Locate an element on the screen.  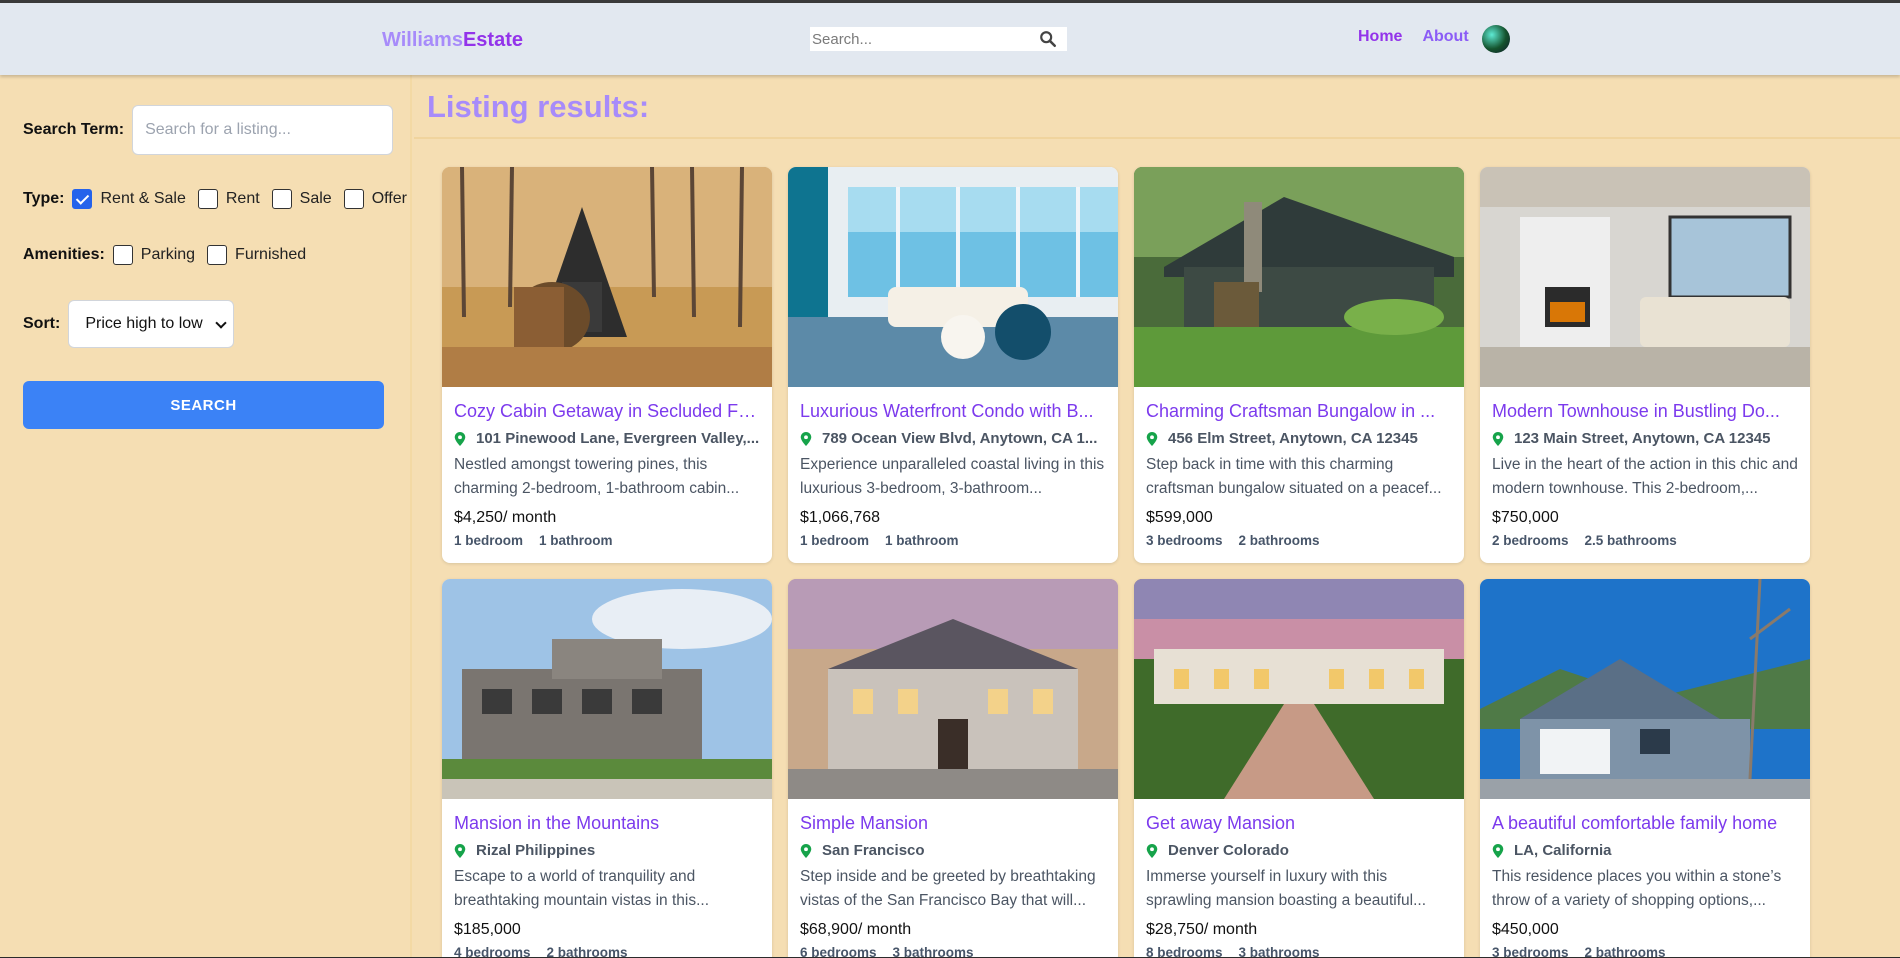
listing-price: $1,066,768 is located at coordinates (840, 517).